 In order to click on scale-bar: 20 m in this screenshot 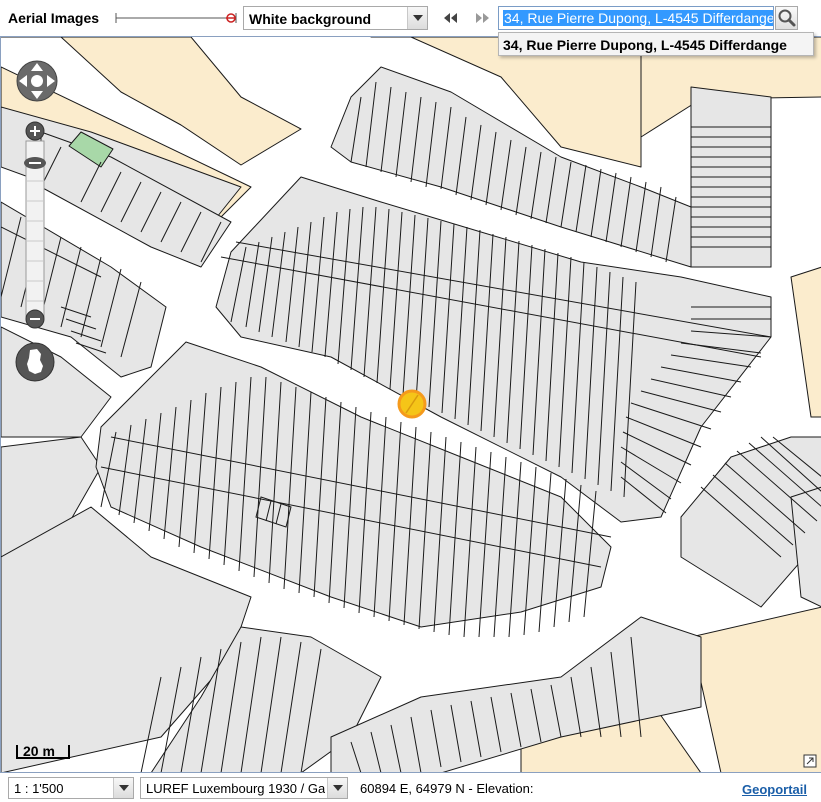, I will do `click(44, 751)`.